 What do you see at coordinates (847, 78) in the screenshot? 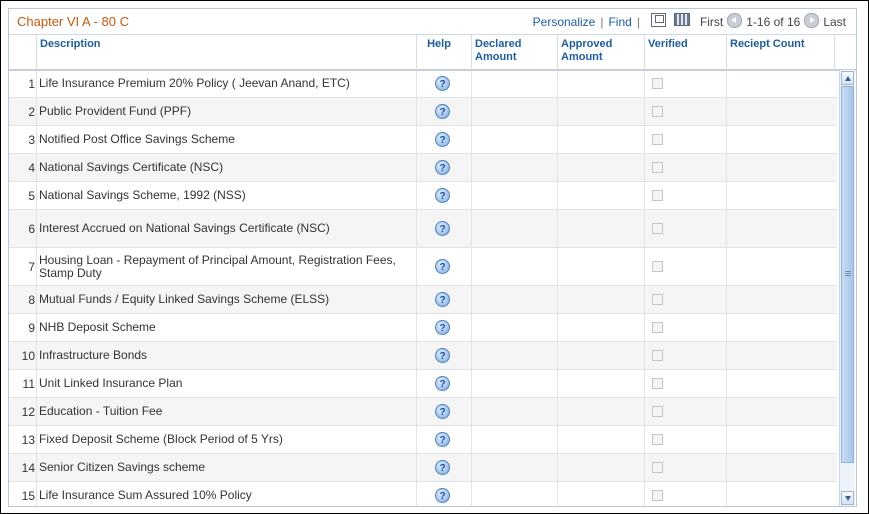
I see `scroll-up-icon` at bounding box center [847, 78].